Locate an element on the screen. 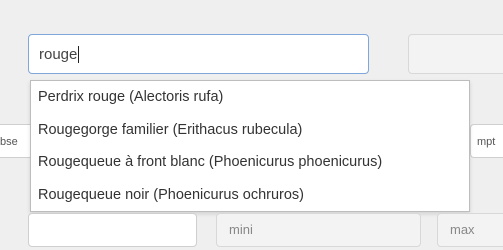 The width and height of the screenshot is (503, 250). observation-field-text: bse is located at coordinates (9, 142).